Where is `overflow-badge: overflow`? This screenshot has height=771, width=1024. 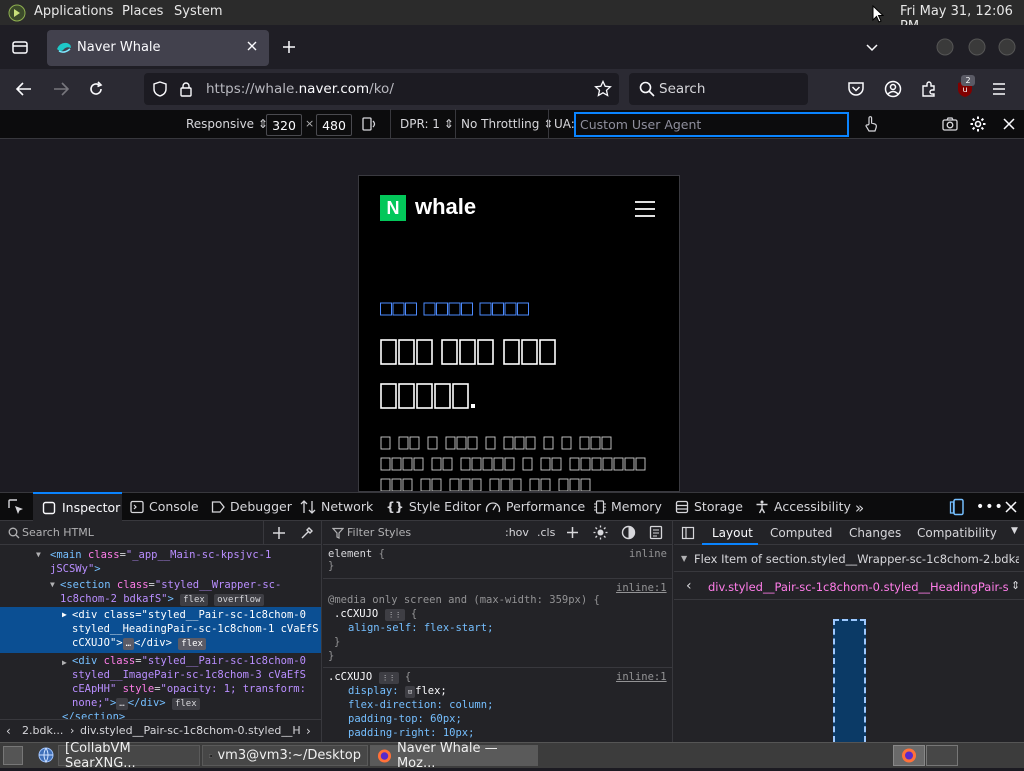
overflow-badge: overflow is located at coordinates (239, 600).